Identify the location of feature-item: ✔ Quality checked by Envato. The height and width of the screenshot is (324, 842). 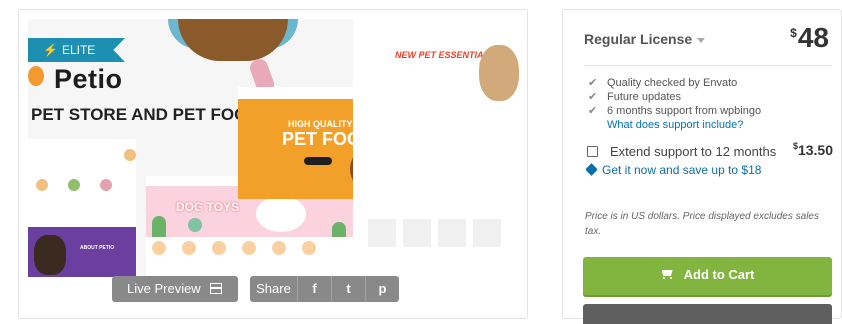
(674, 83).